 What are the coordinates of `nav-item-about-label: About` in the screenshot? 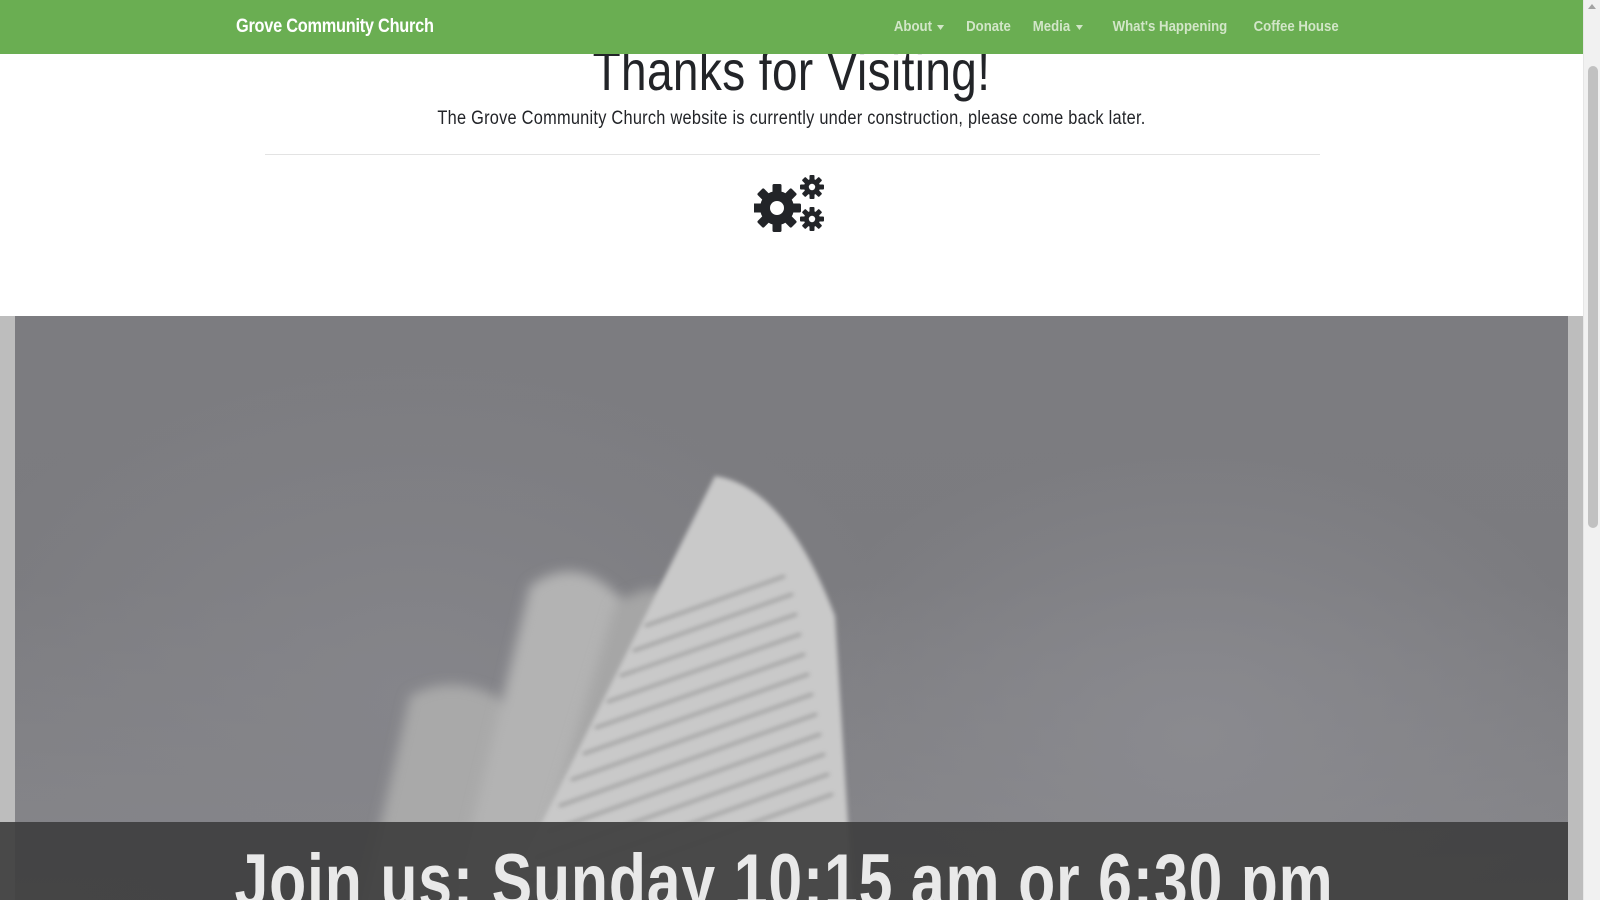 It's located at (913, 26).